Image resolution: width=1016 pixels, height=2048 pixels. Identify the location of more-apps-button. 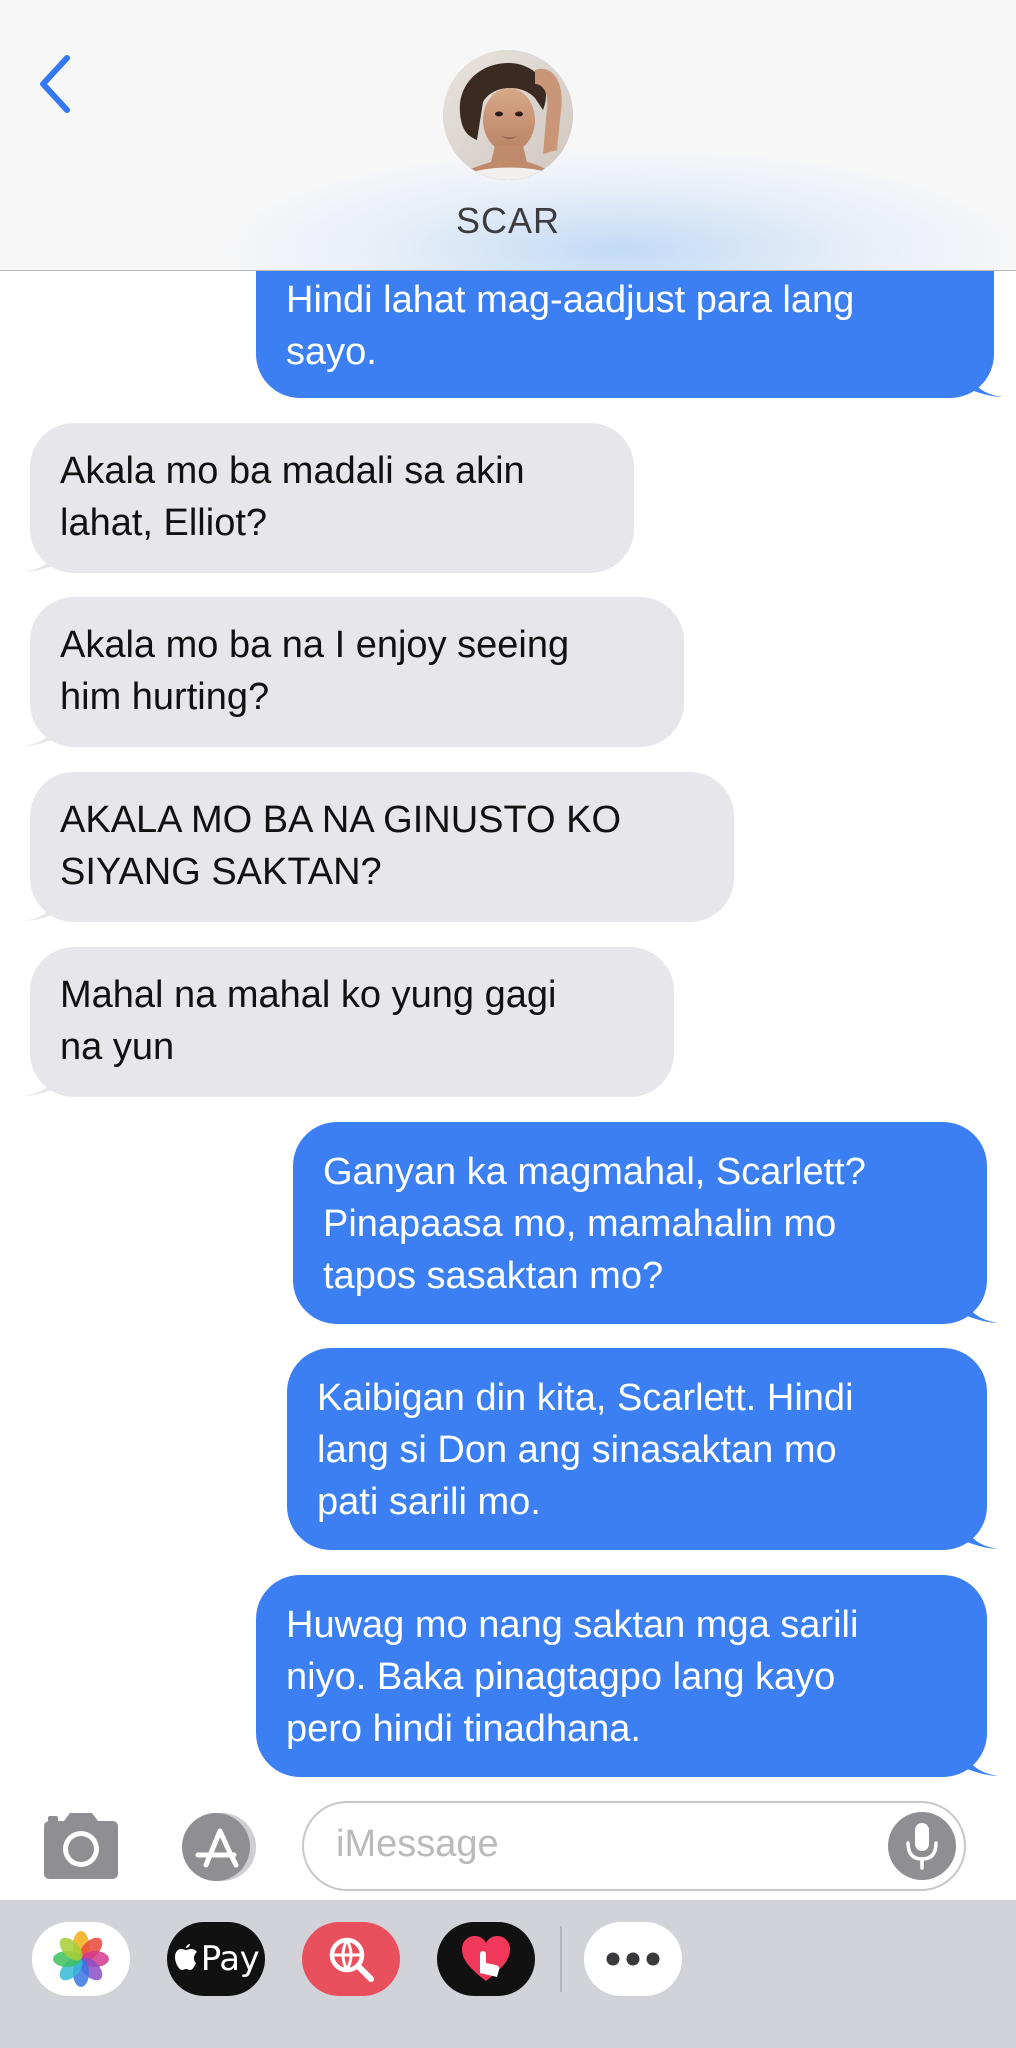
(633, 1959).